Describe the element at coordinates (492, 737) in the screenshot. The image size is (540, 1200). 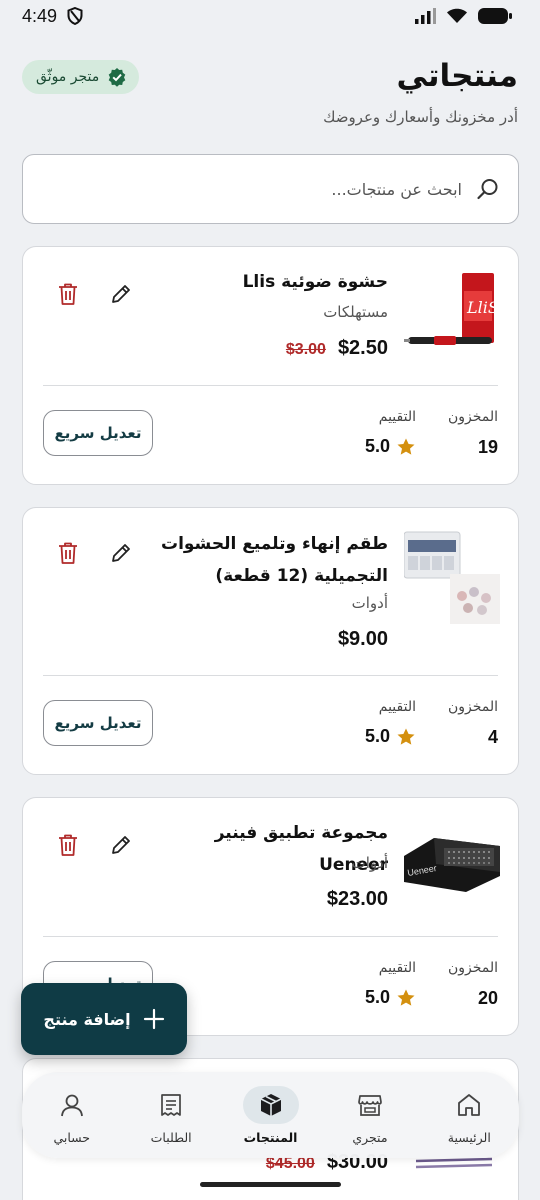
I see `stock-value: 4` at that location.